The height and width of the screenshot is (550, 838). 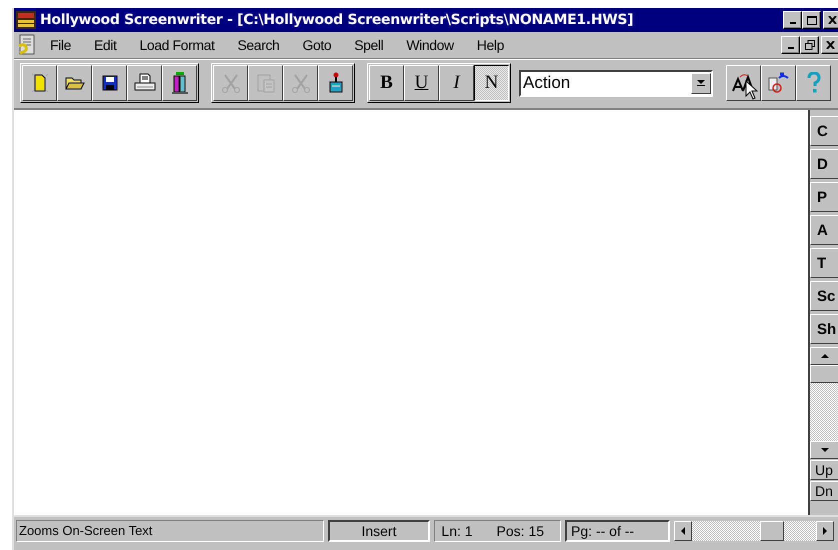 What do you see at coordinates (520, 530) in the screenshot?
I see `position-indicator: Pos: 15` at bounding box center [520, 530].